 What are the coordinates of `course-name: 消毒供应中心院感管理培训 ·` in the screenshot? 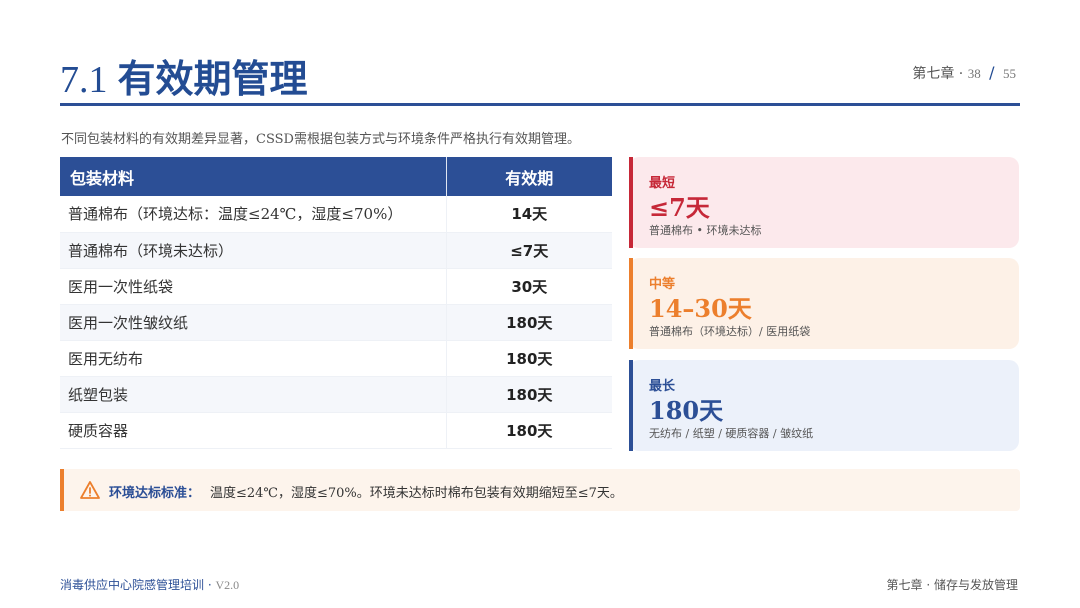 It's located at (136, 585).